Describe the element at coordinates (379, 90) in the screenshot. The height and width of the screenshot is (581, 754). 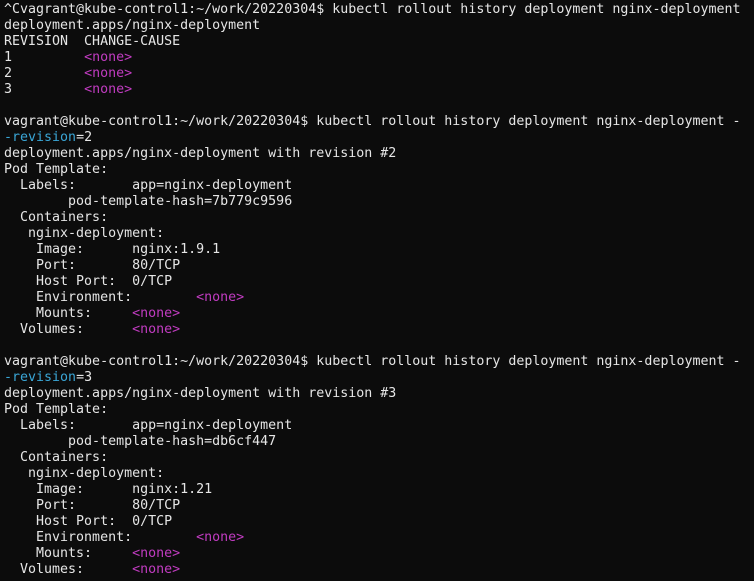
I see `terminal-line: 3 <none>` at that location.